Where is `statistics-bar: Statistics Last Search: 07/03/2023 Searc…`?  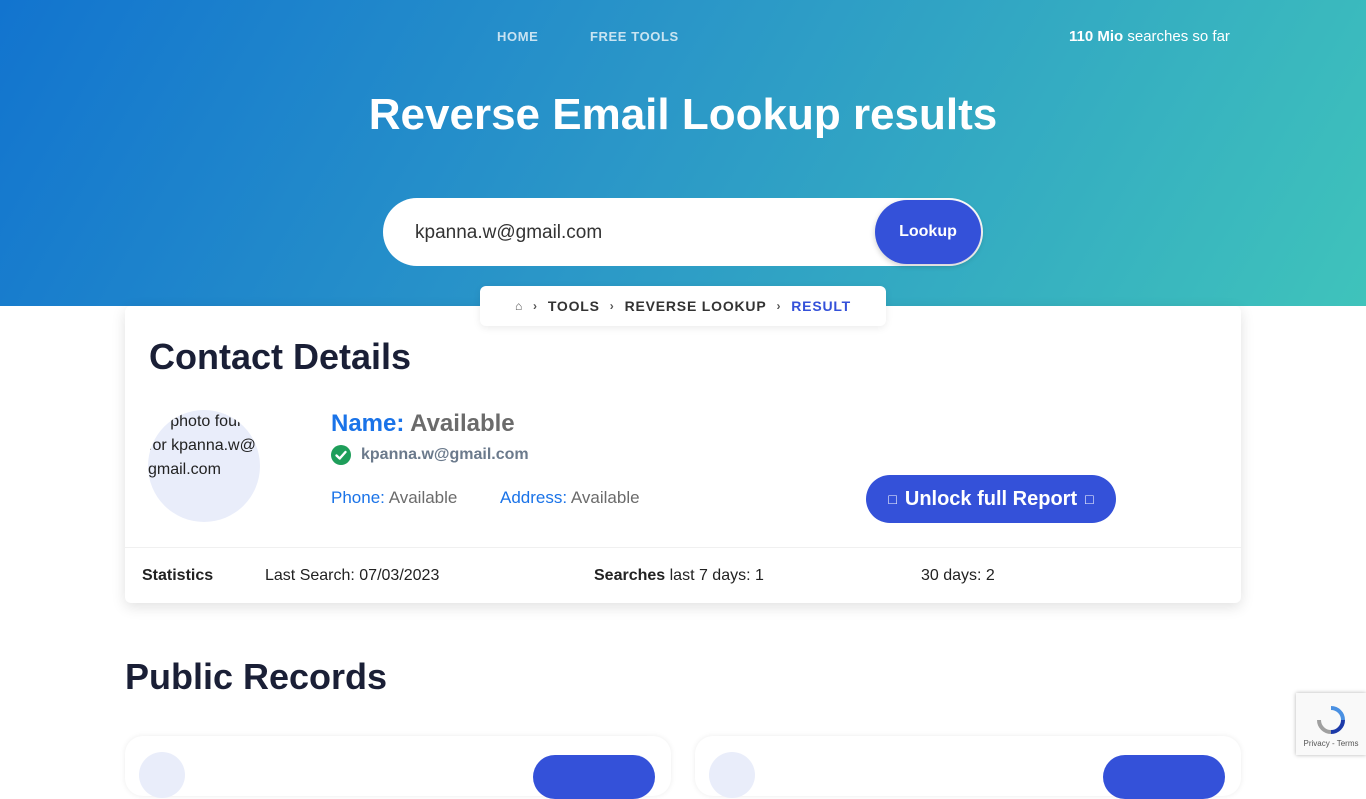 statistics-bar: Statistics Last Search: 07/03/2023 Searc… is located at coordinates (683, 575).